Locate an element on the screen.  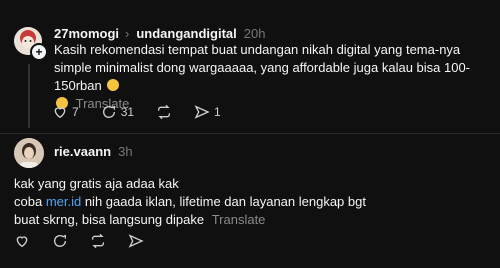
reply-count: 31 is located at coordinates (127, 112).